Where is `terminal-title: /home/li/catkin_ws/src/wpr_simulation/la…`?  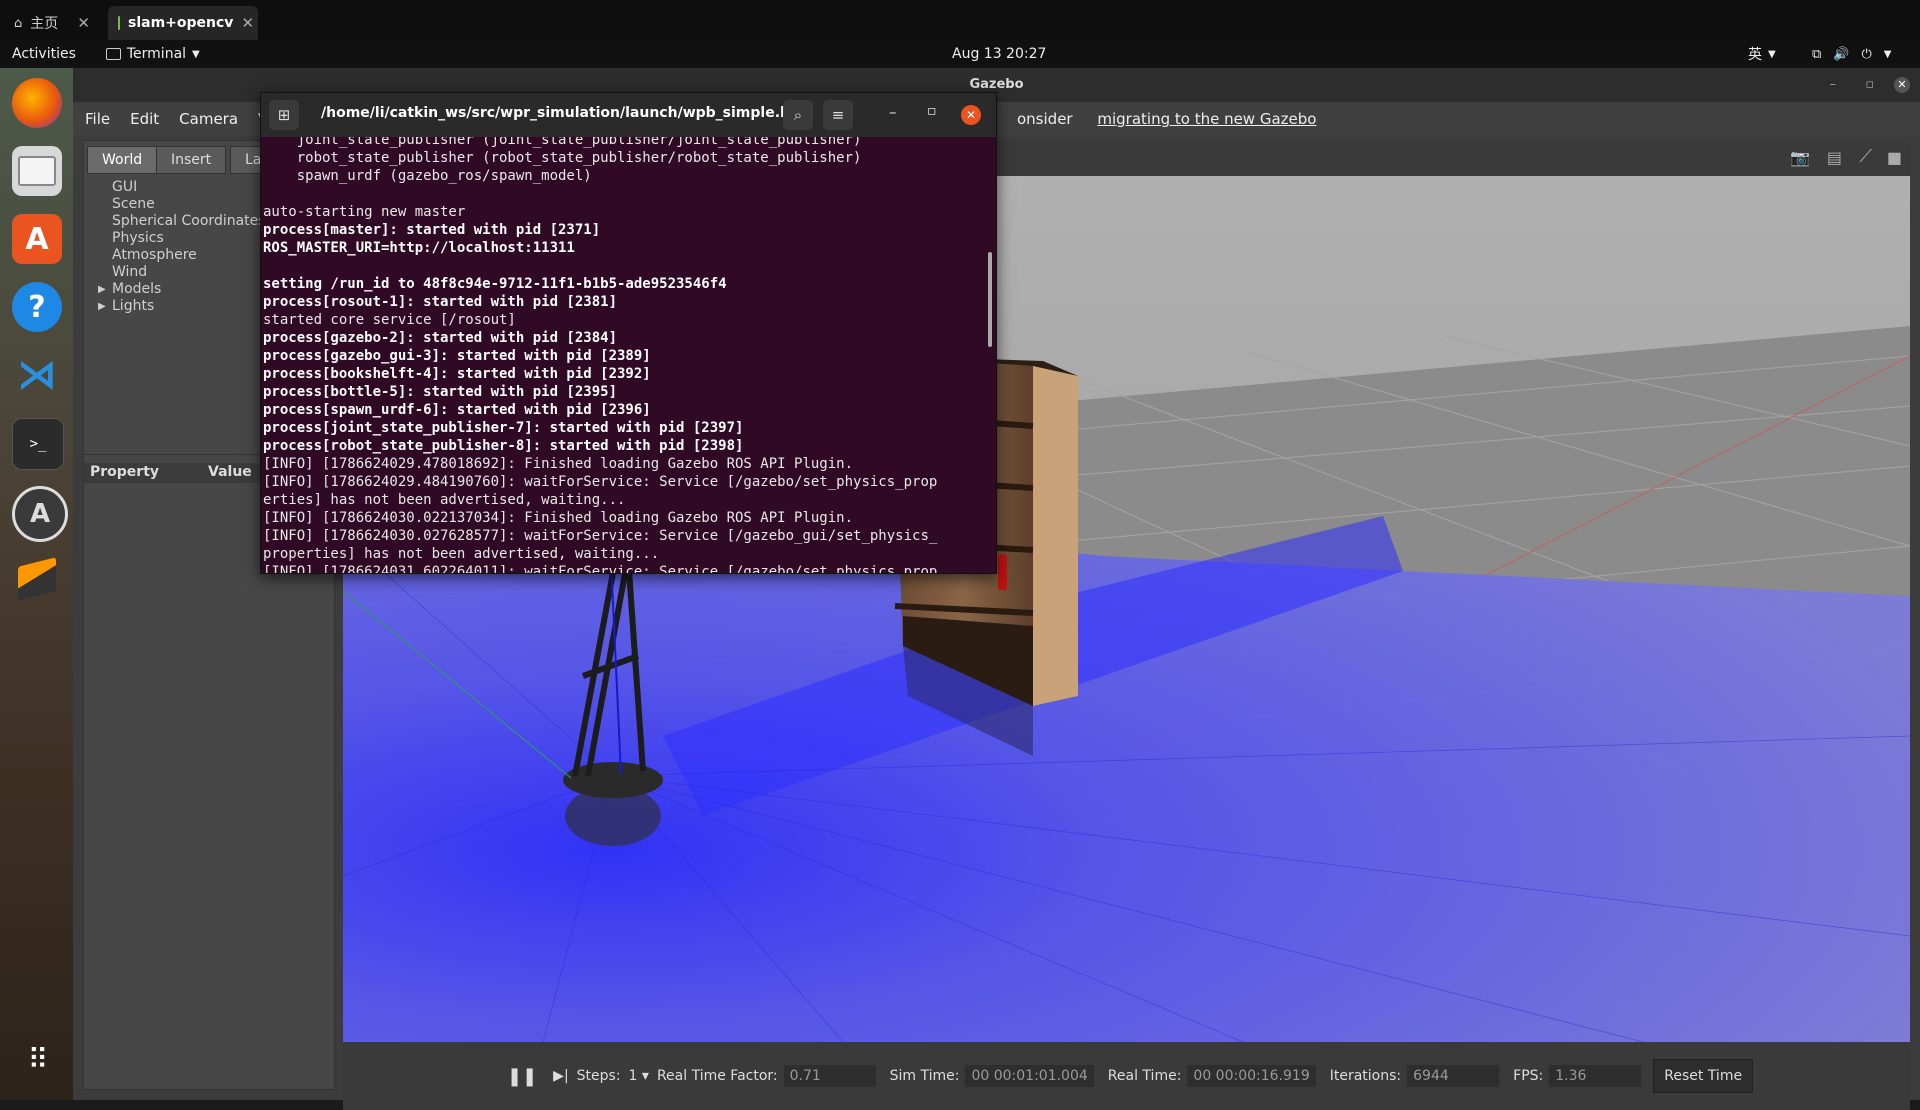
terminal-title: /home/li/catkin_ws/src/wpr_simulation/la… is located at coordinates (561, 113).